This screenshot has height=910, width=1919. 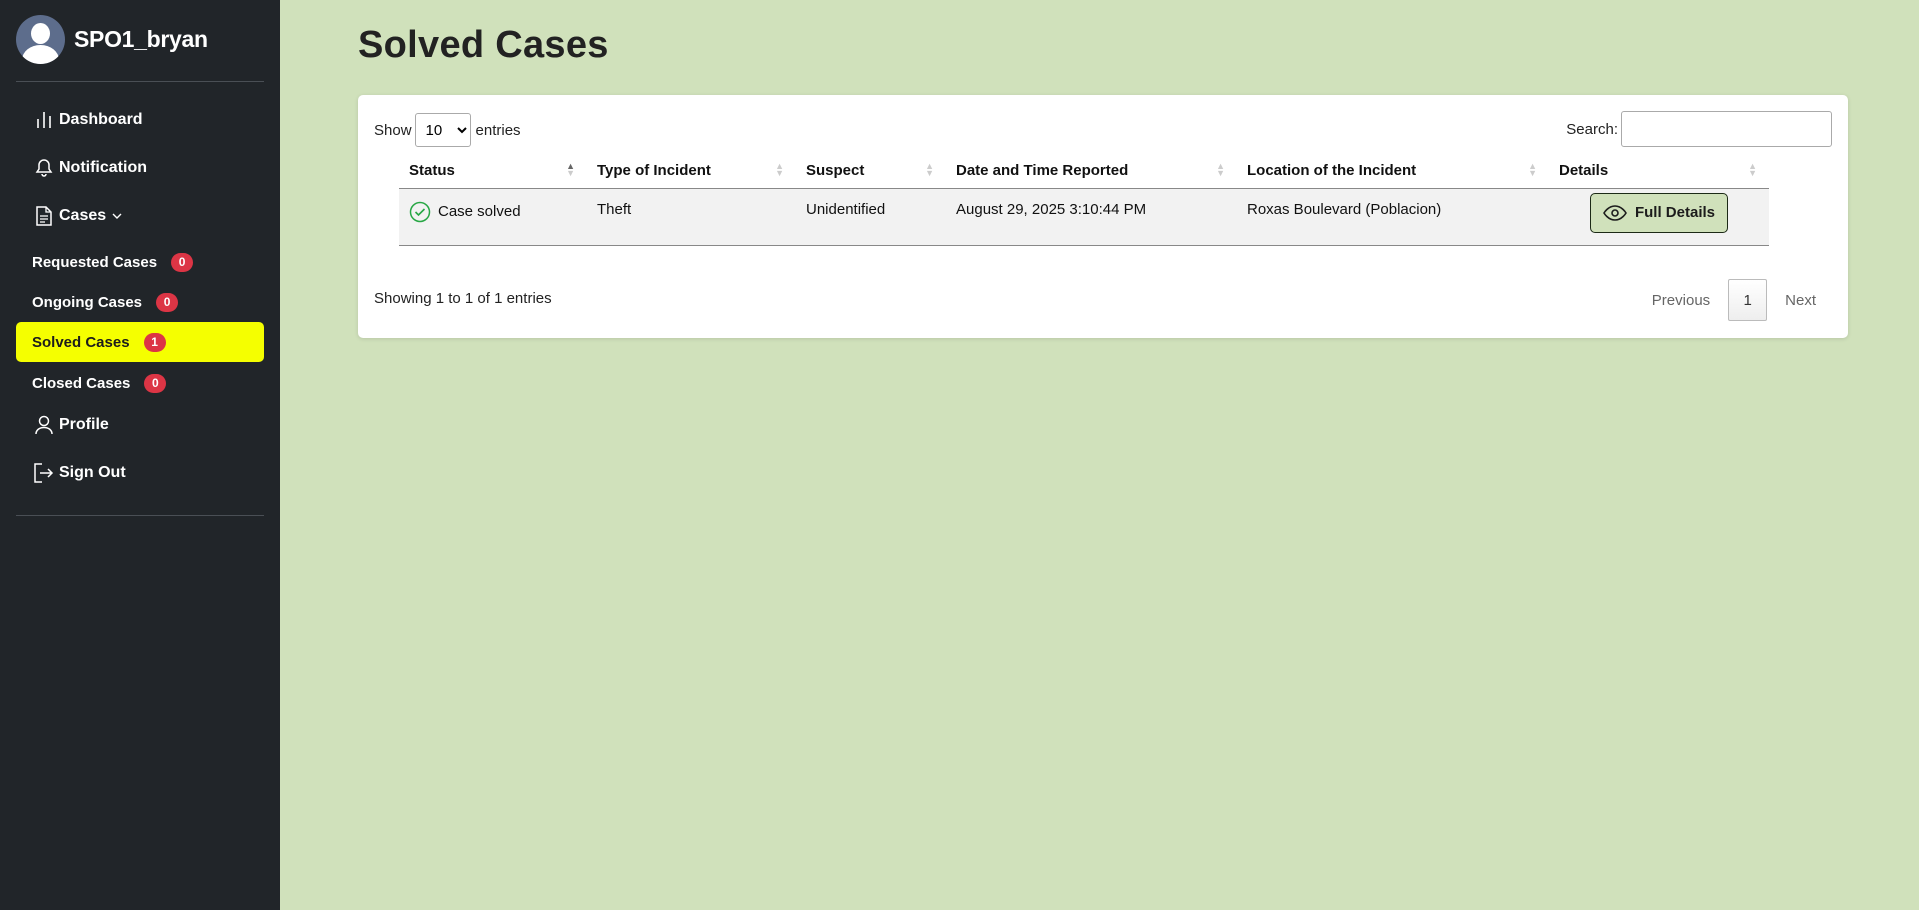 I want to click on document-icon, so click(x=44, y=216).